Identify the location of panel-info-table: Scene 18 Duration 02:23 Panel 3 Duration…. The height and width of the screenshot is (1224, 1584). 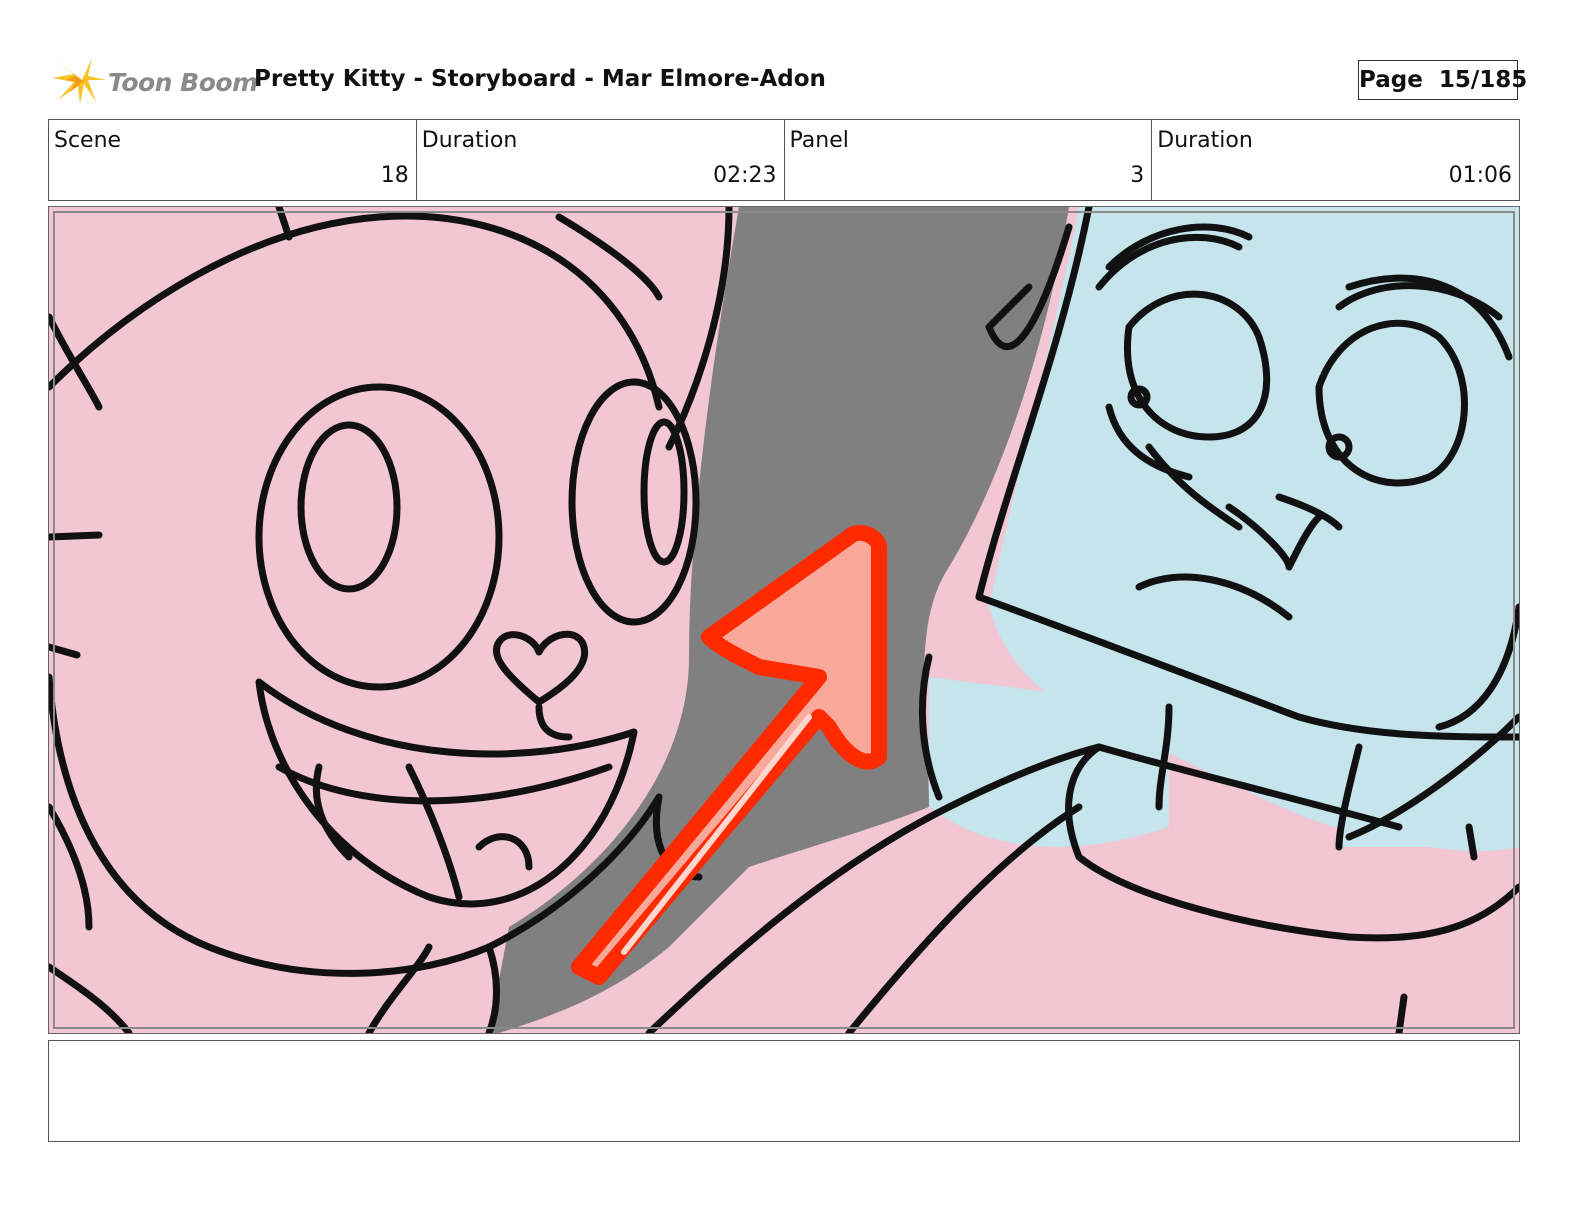
(784, 160).